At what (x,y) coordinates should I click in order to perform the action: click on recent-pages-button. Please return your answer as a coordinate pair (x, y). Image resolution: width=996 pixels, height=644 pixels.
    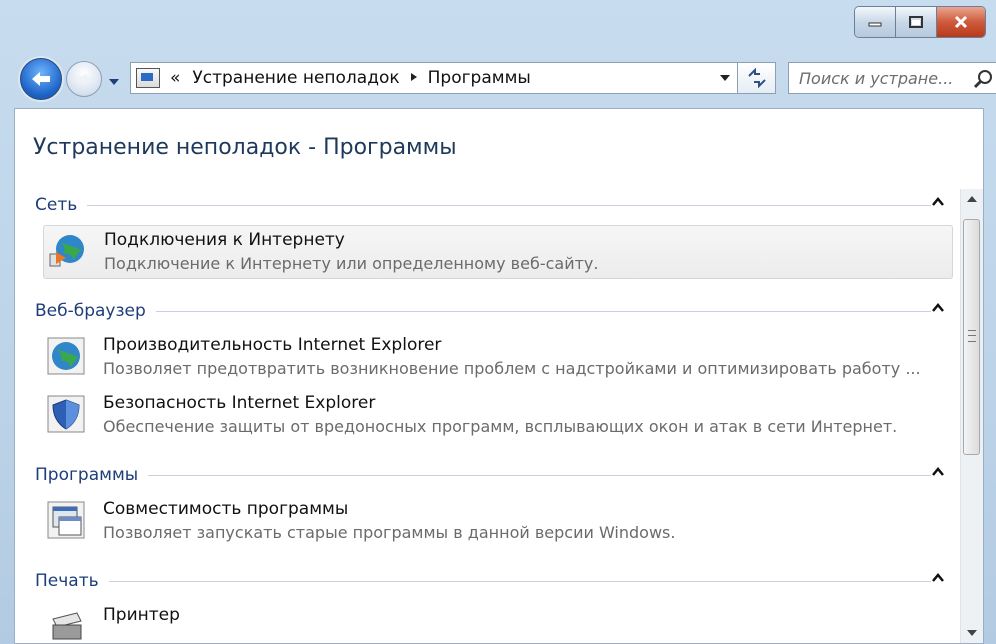
    Looking at the image, I should click on (114, 81).